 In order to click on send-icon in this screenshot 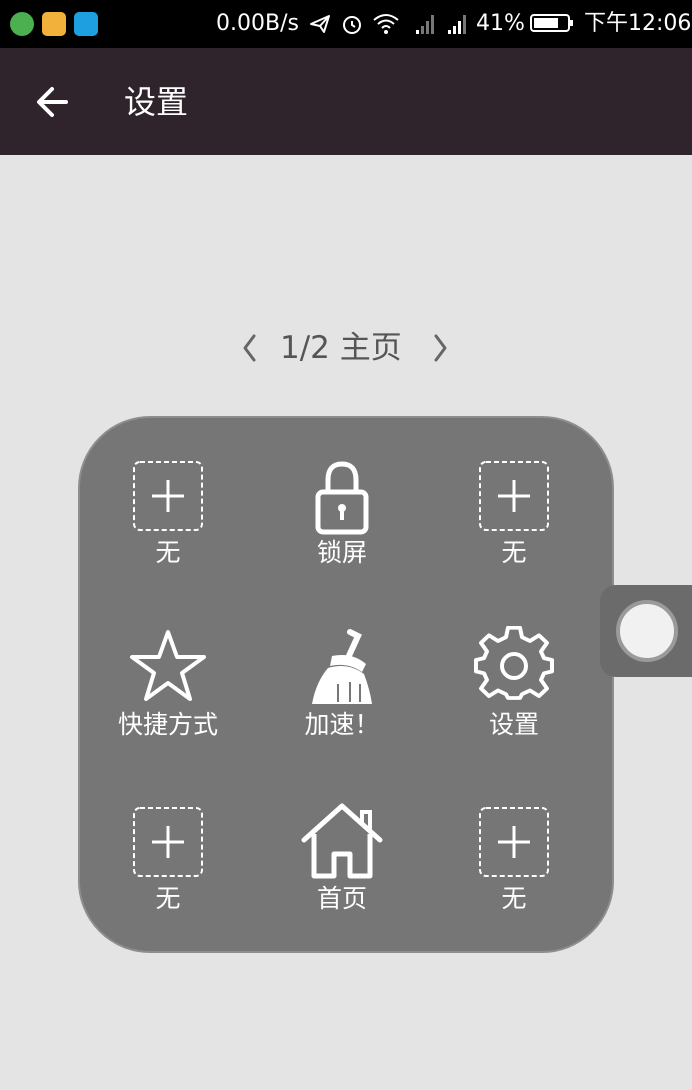, I will do `click(320, 24)`.